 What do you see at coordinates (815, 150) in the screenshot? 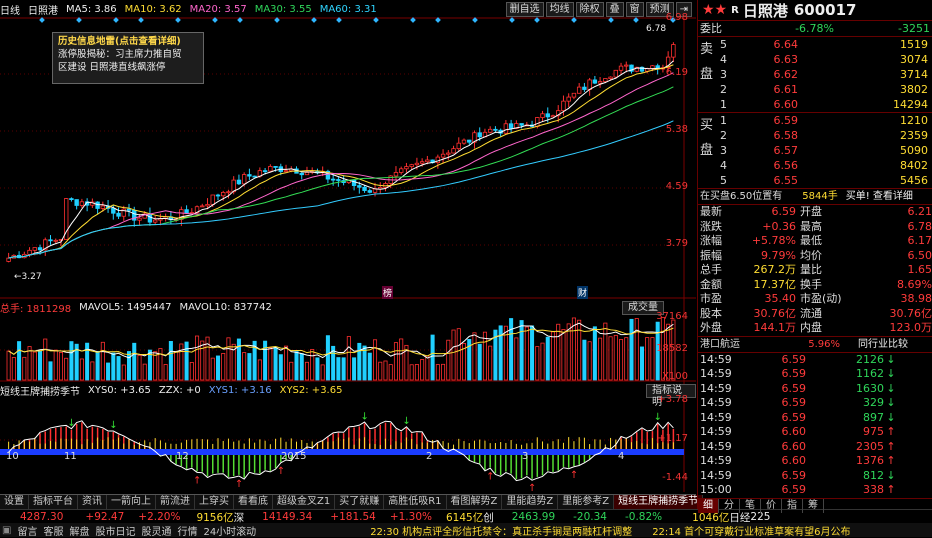
I see `buys-level-row: 3 6.57 5090` at bounding box center [815, 150].